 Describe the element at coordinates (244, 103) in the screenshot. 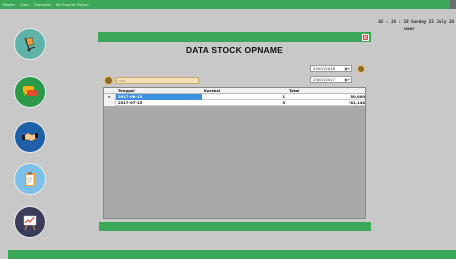

I see `cell-koreksi: 3` at that location.